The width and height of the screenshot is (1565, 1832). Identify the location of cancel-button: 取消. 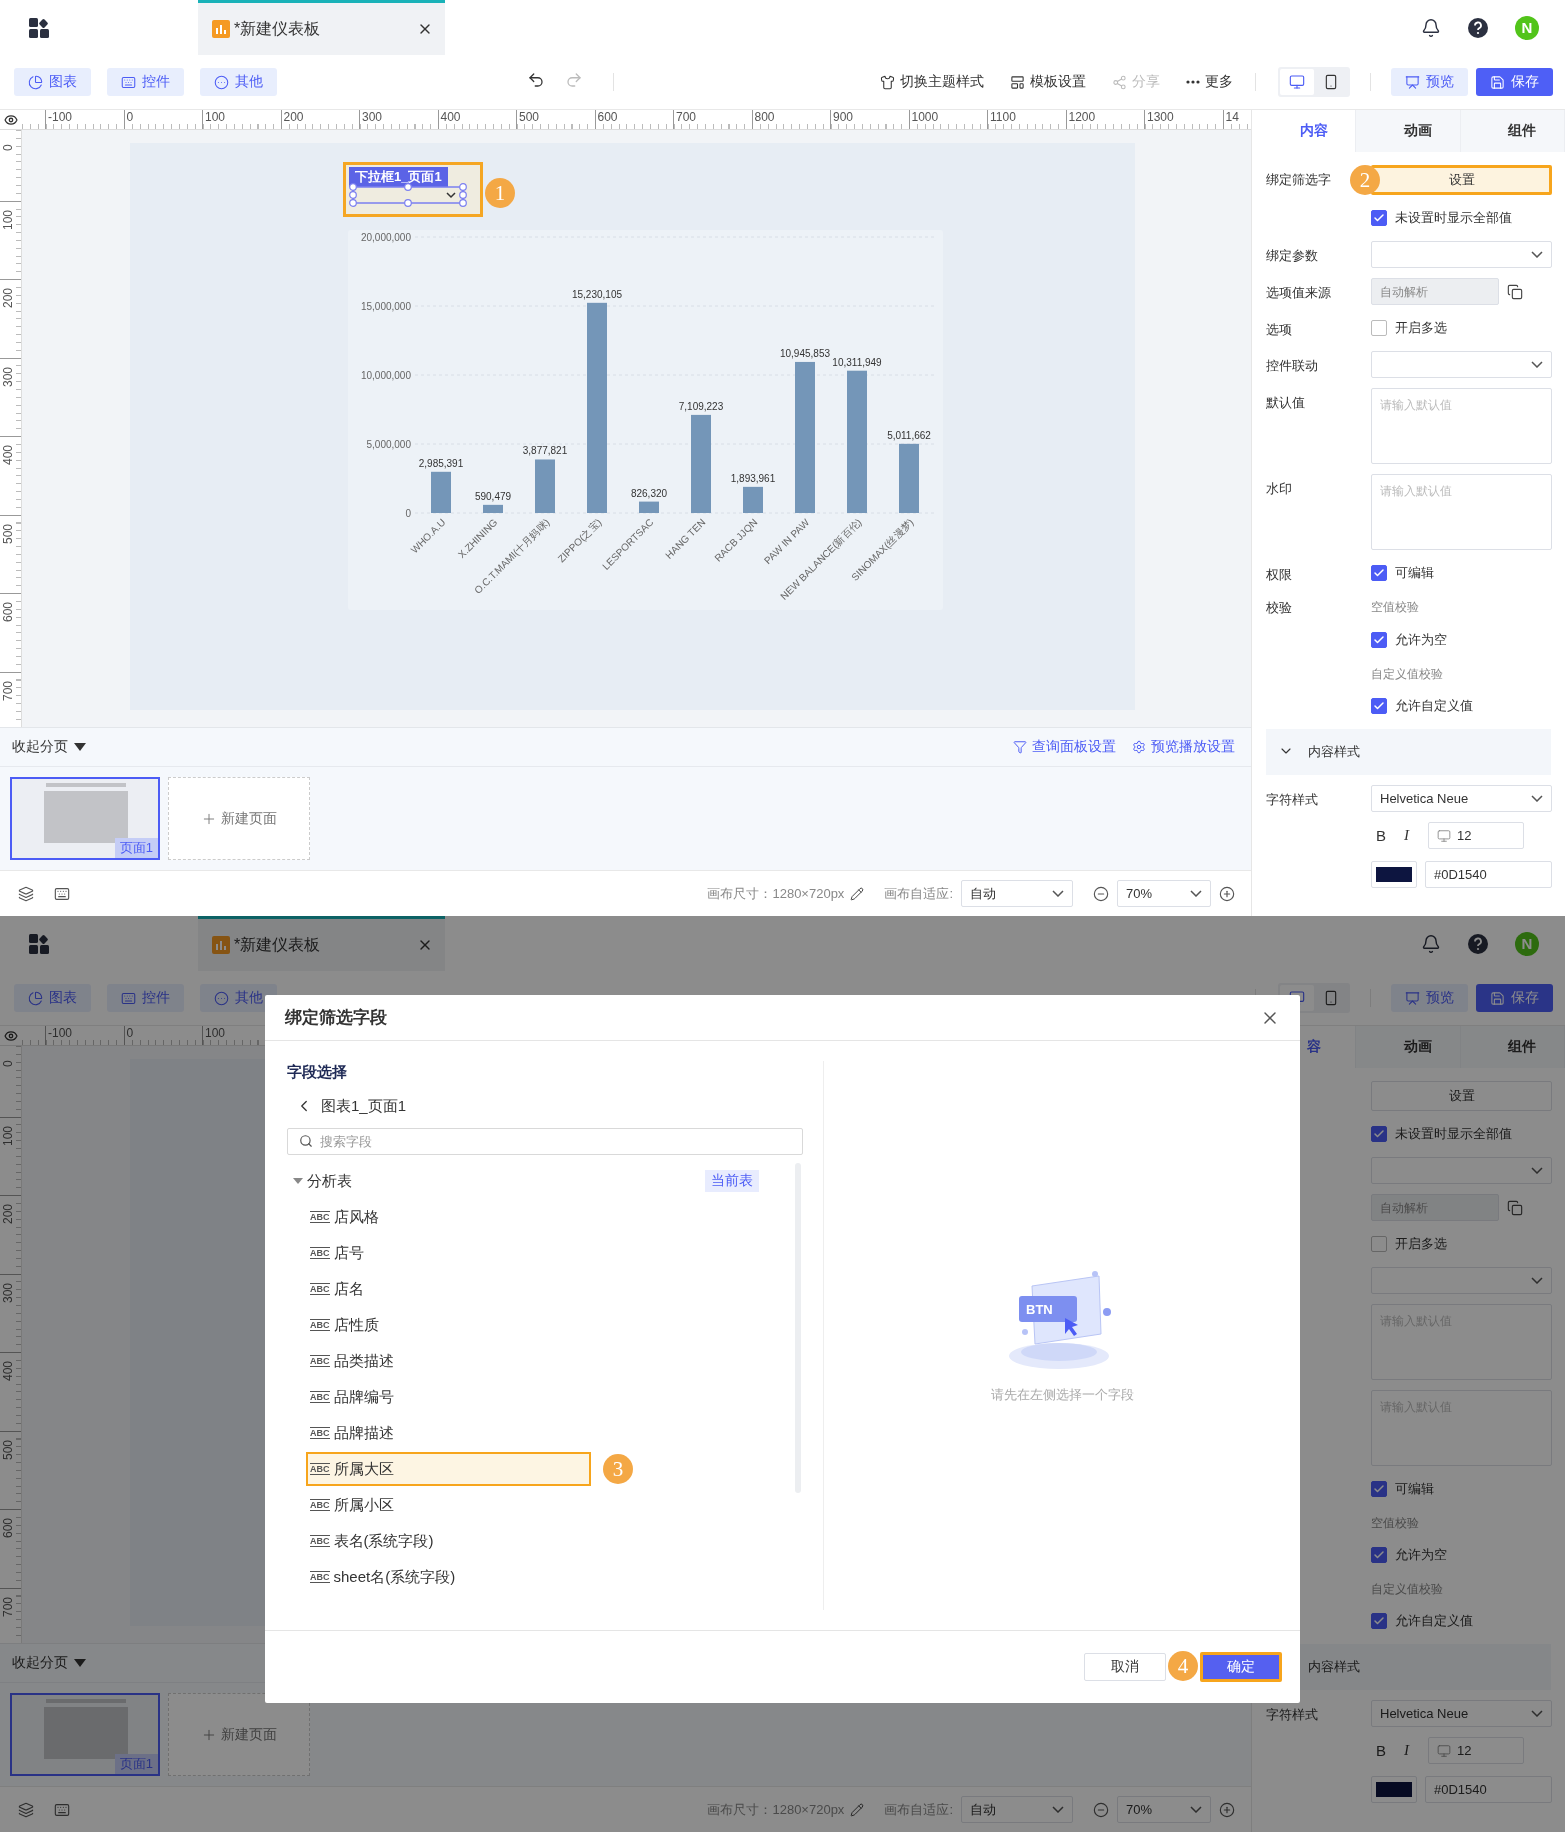
(1125, 1667).